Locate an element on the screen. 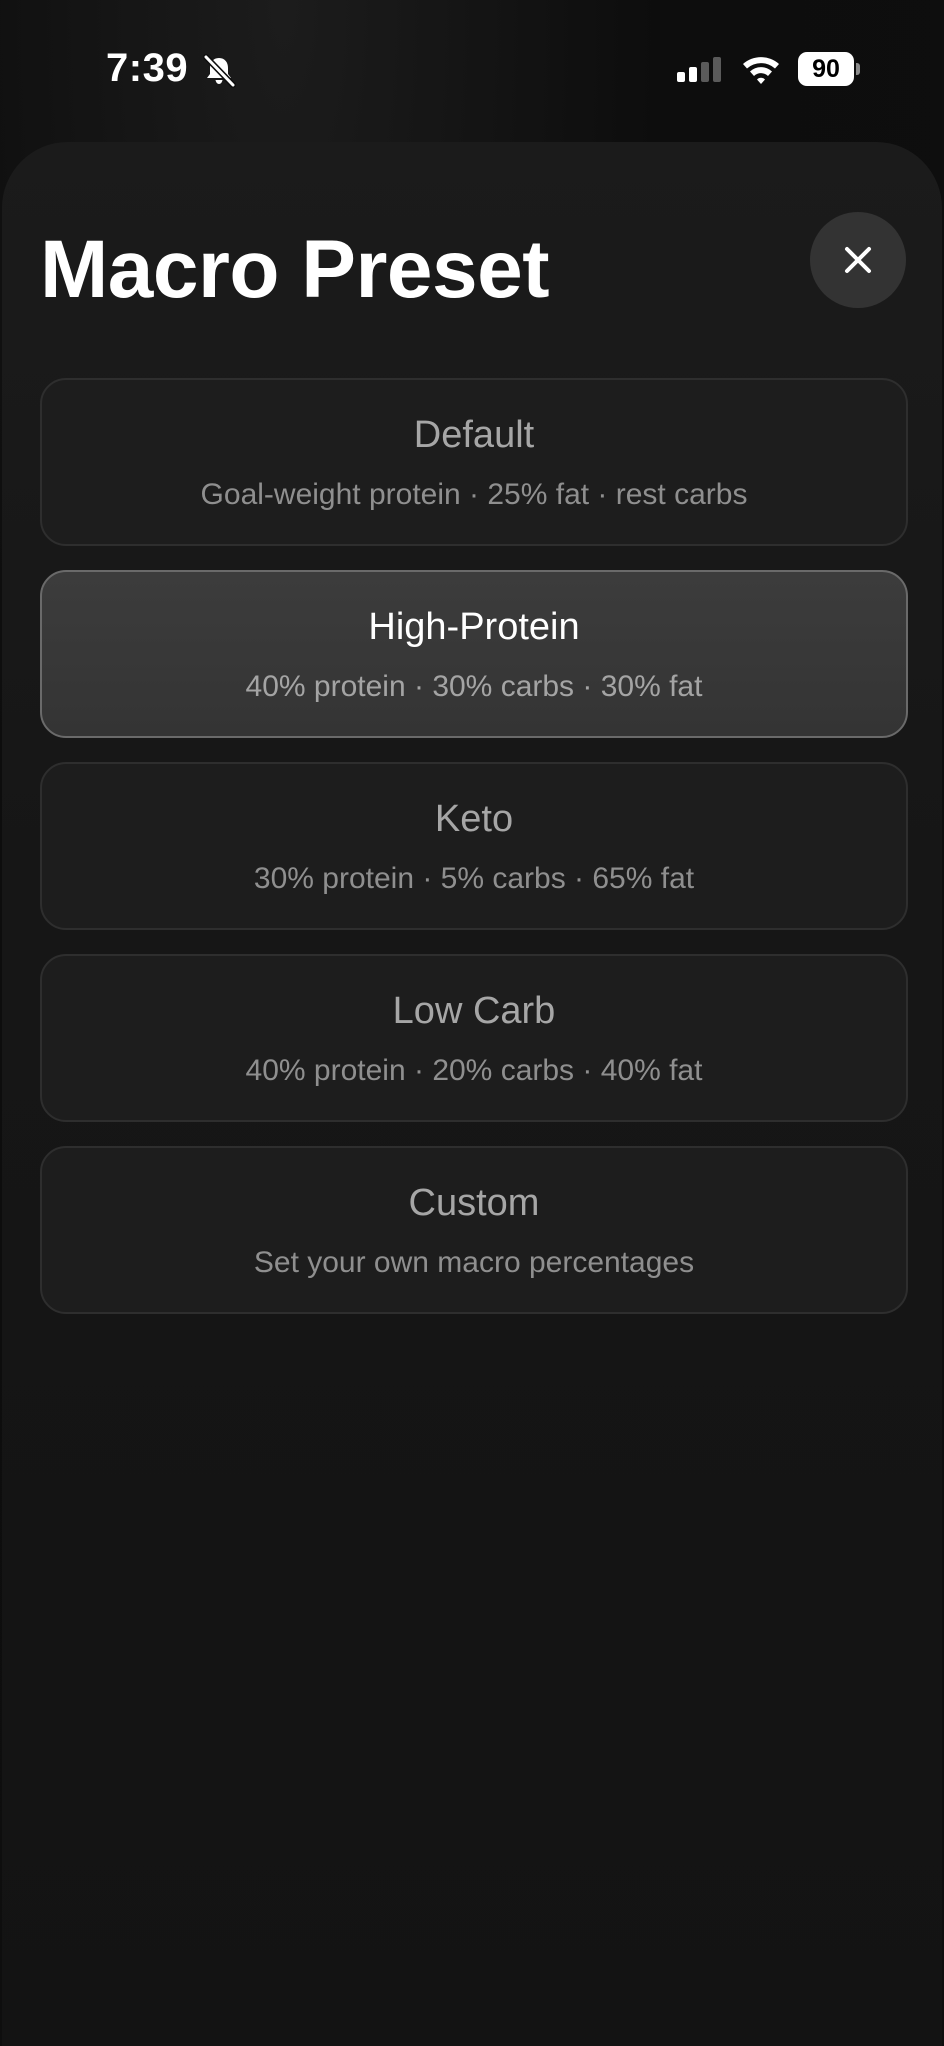 Image resolution: width=944 pixels, height=2046 pixels. preset-title: Default is located at coordinates (474, 435).